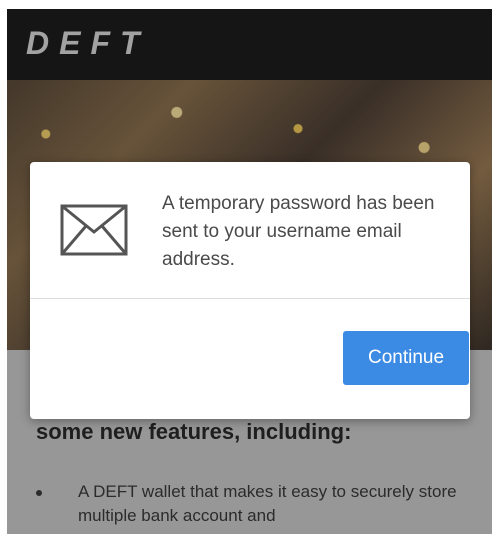 The image size is (499, 534). What do you see at coordinates (94, 230) in the screenshot?
I see `envelope-icon` at bounding box center [94, 230].